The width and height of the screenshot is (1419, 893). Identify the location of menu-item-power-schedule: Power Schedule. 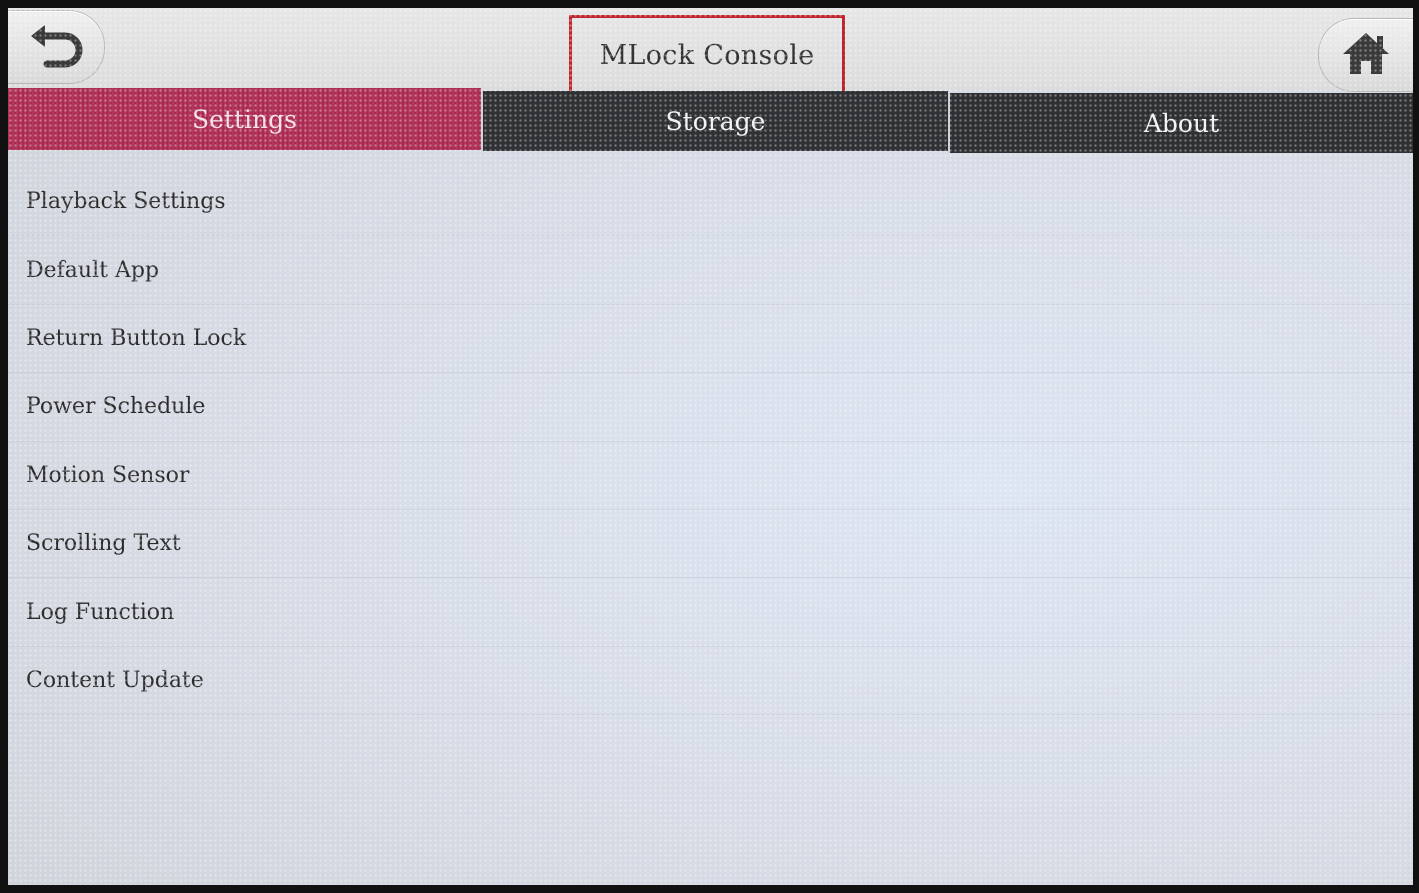
(710, 407).